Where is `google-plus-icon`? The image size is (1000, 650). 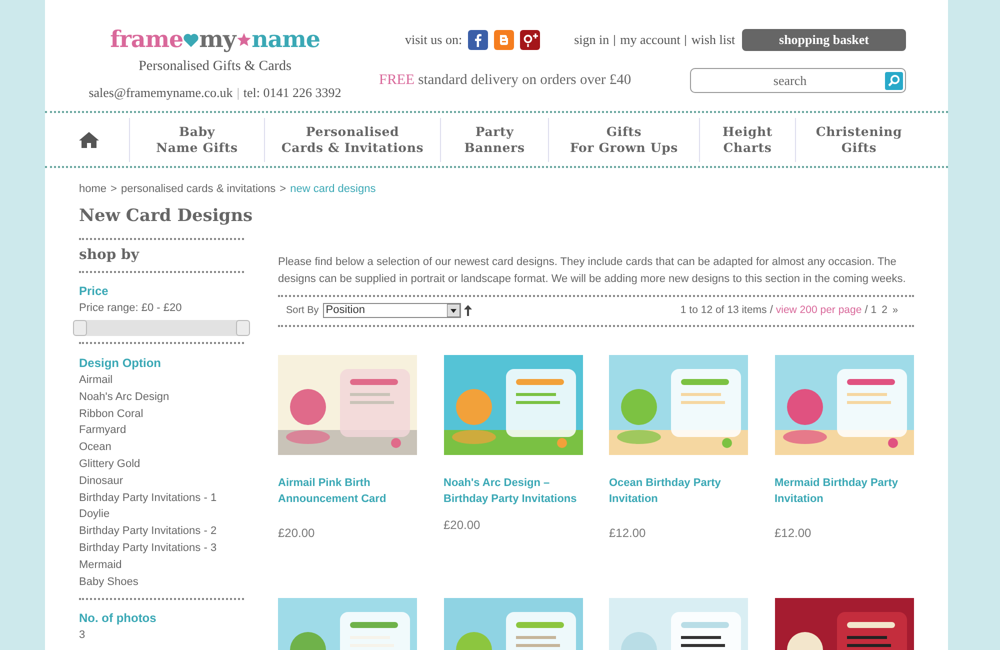 google-plus-icon is located at coordinates (530, 40).